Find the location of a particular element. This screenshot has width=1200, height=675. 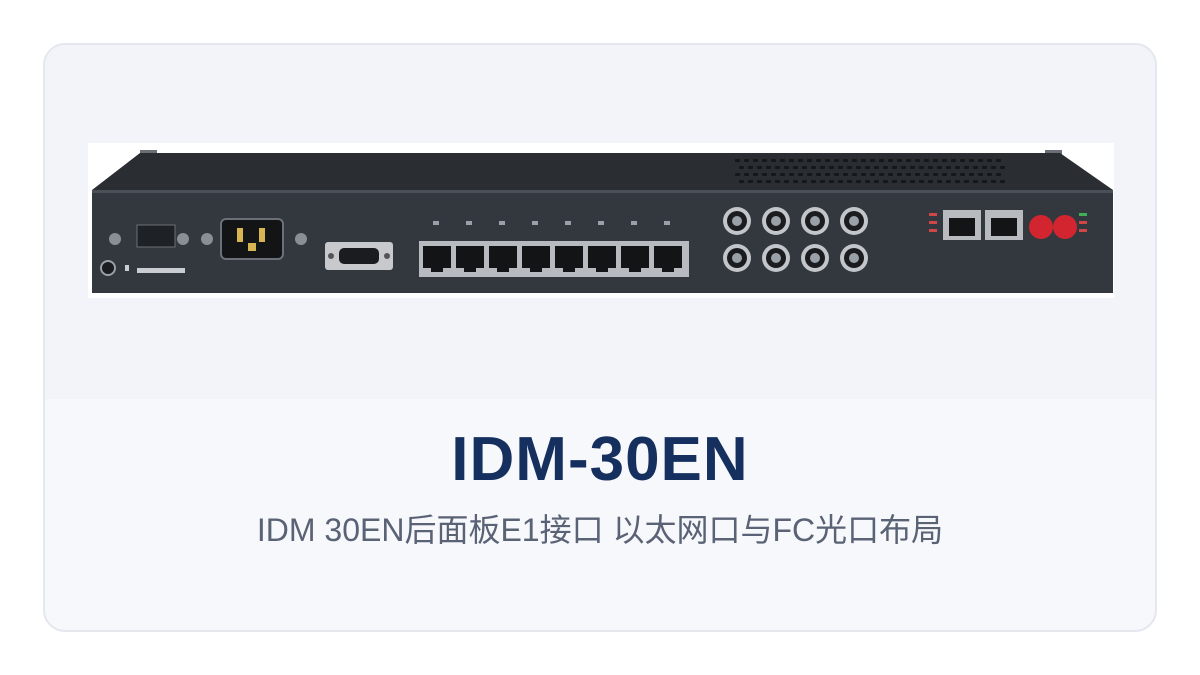

product-caption: IDM 30EN后面板E1接口 以太网口与FC光口布局 is located at coordinates (600, 530).